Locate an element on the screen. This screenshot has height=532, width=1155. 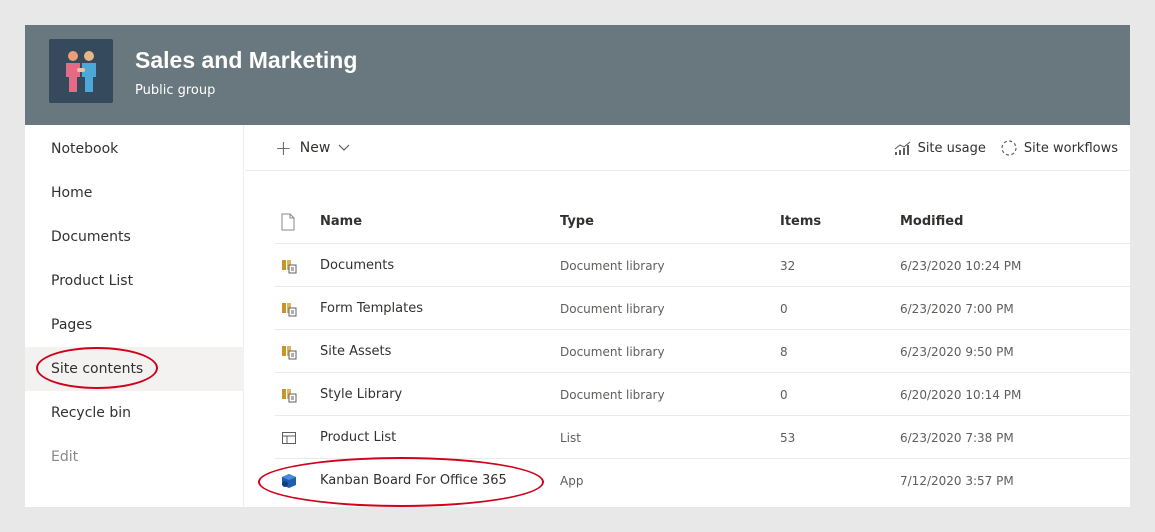
row-name-style-library: Style Library is located at coordinates (361, 394).